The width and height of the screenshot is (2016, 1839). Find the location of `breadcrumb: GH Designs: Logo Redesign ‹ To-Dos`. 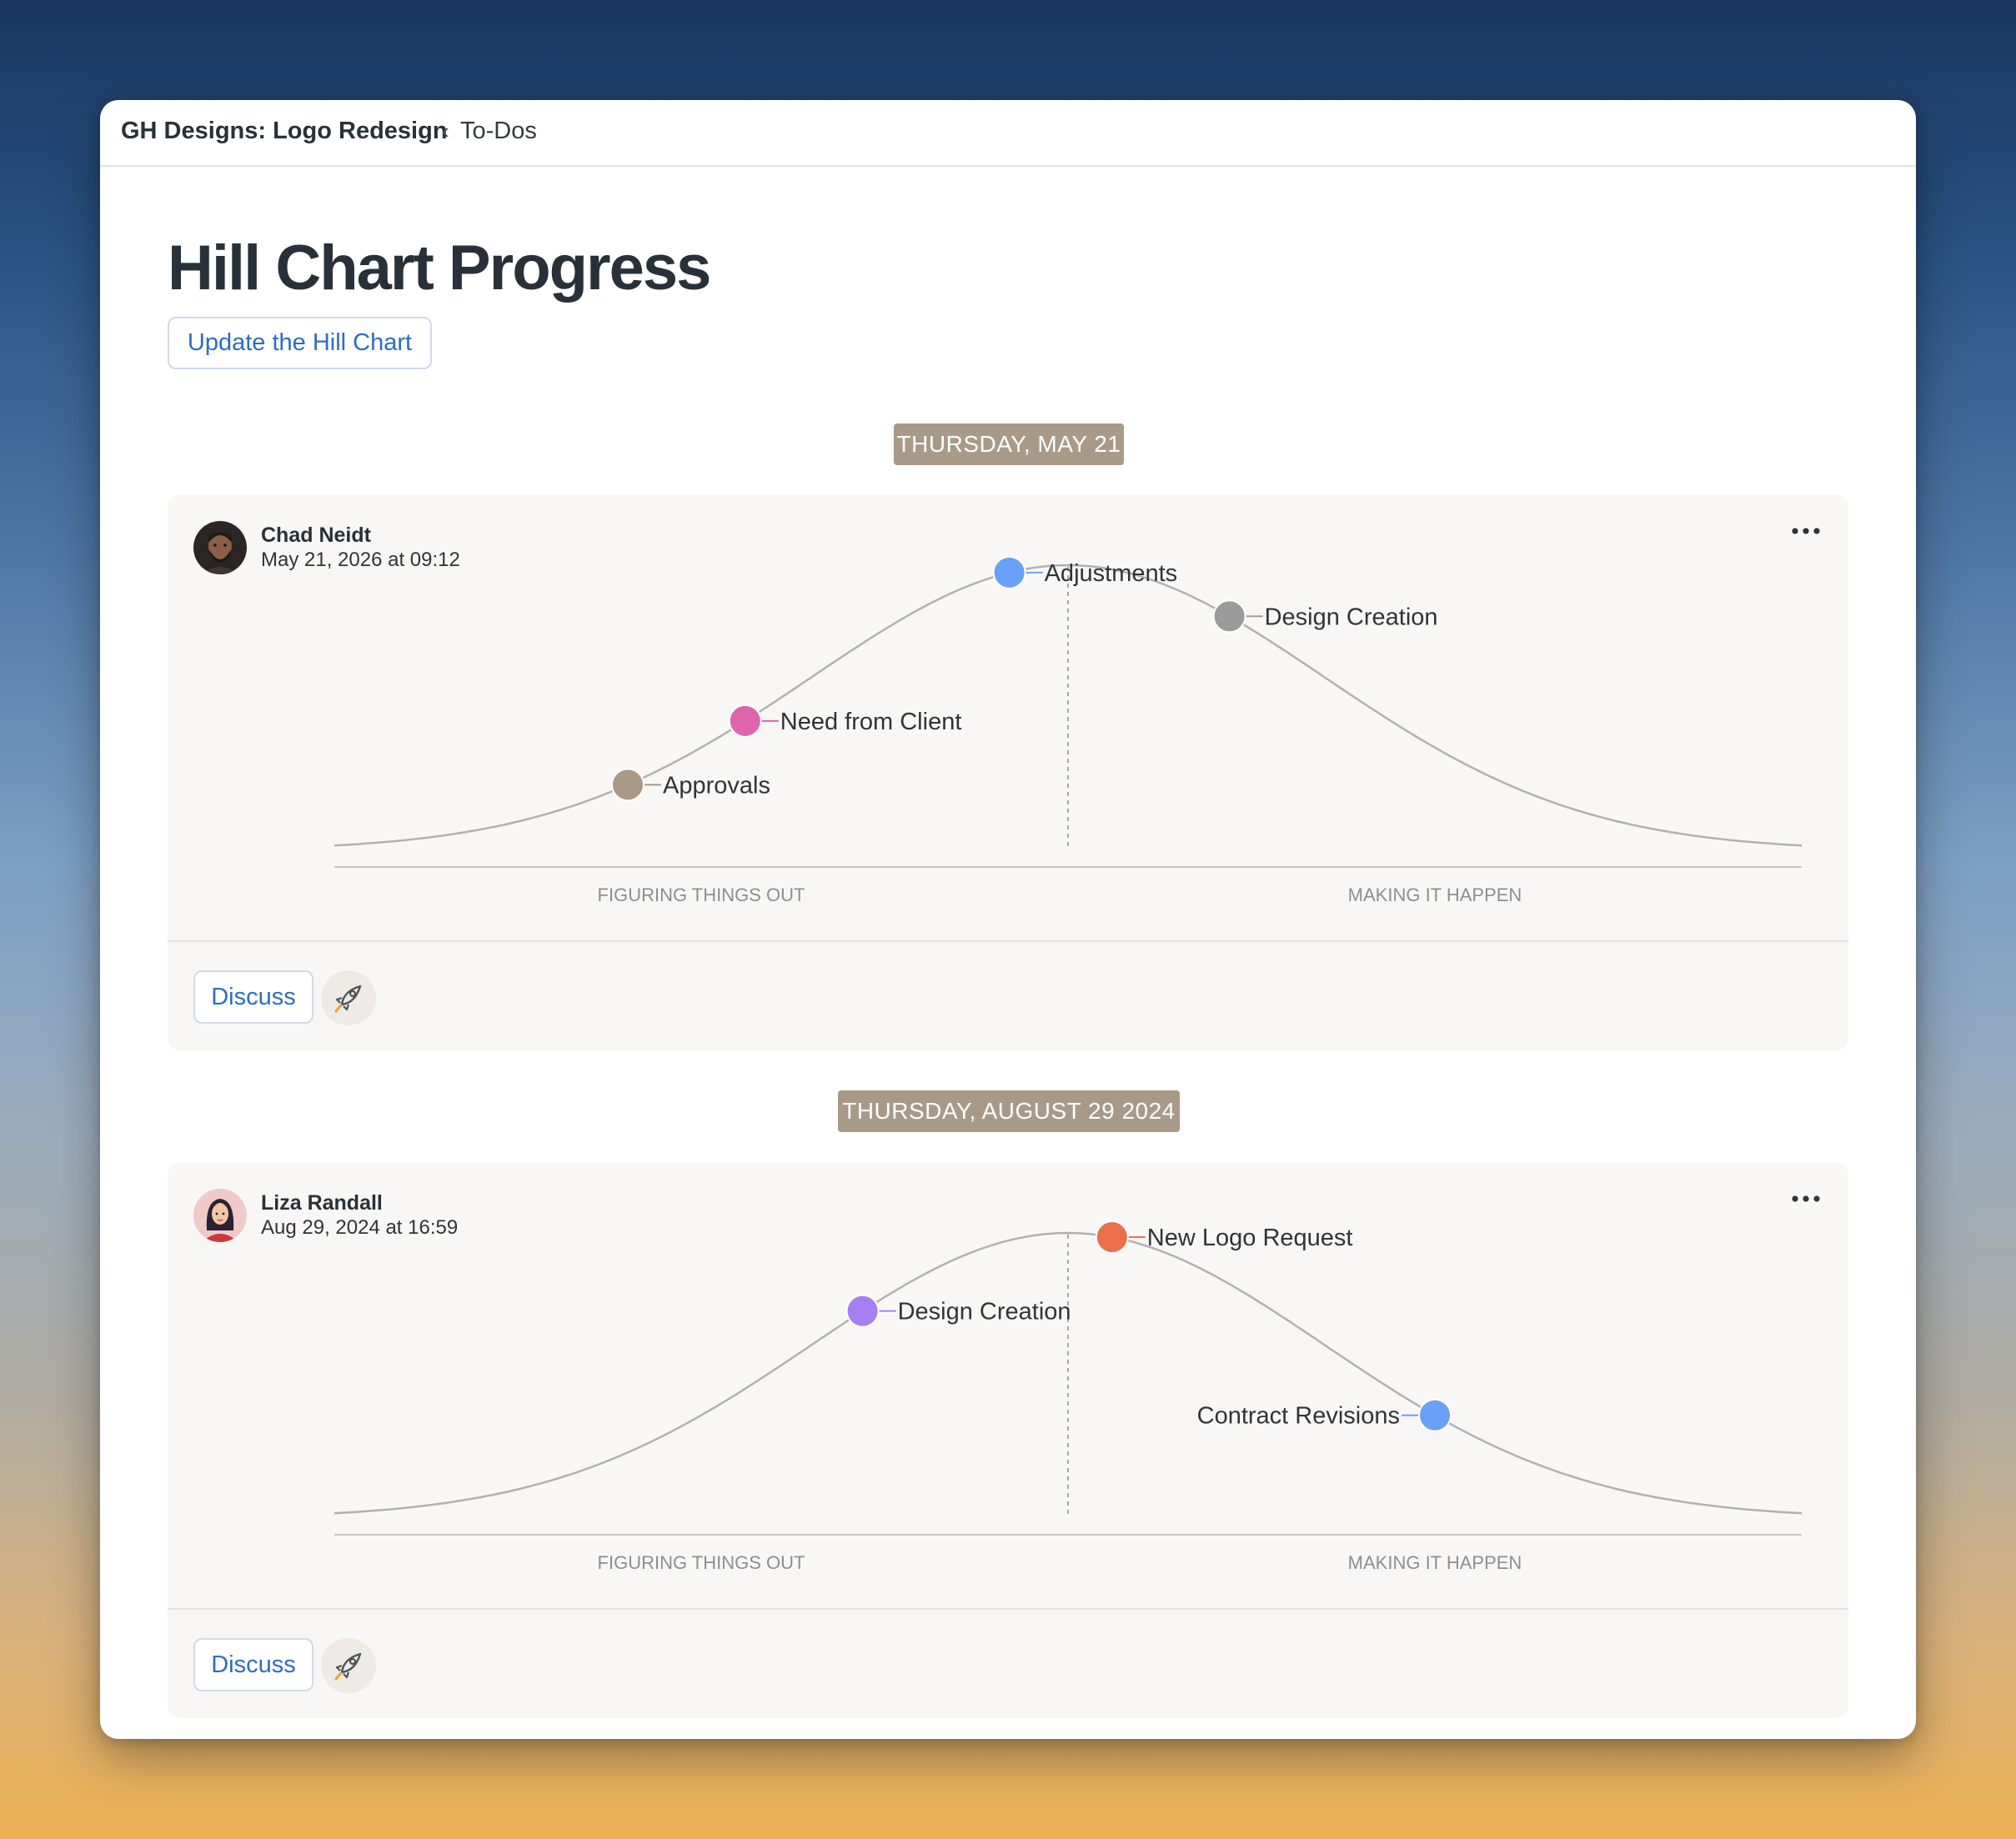

breadcrumb: GH Designs: Logo Redesign ‹ To-Dos is located at coordinates (1008, 133).